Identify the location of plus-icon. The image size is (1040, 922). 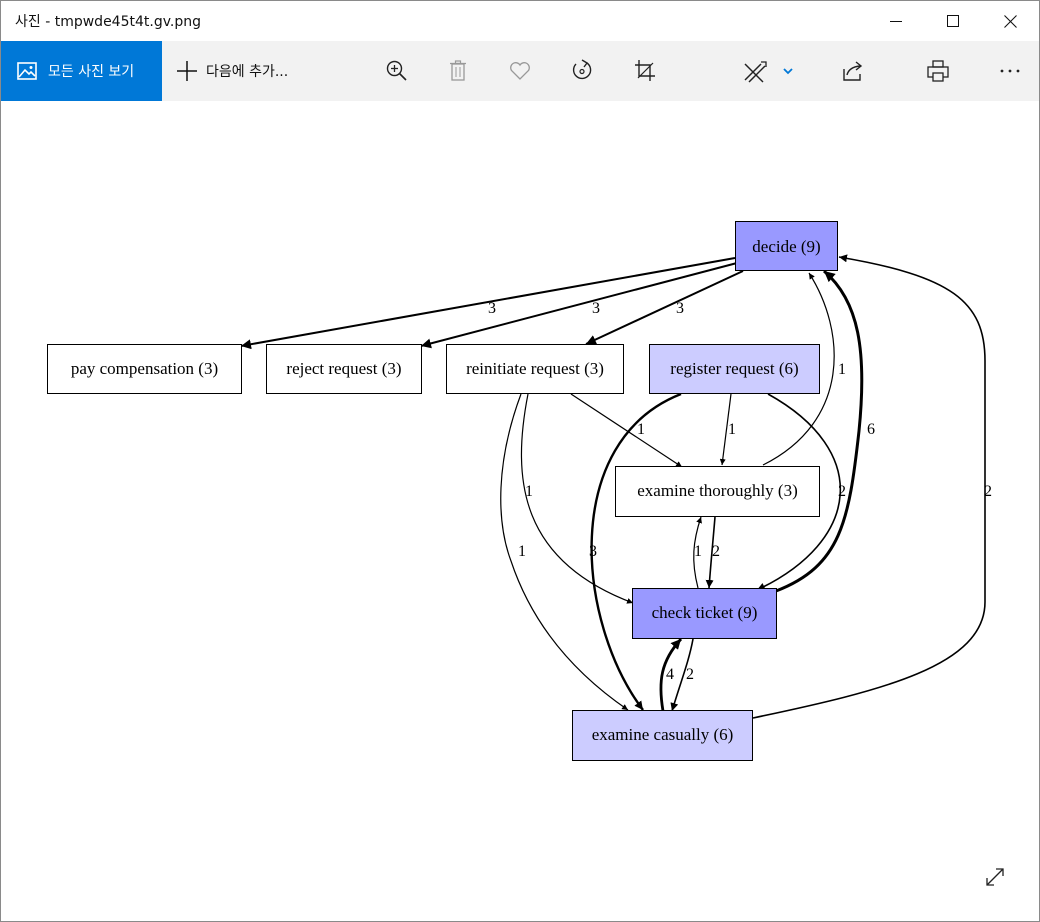
(187, 71).